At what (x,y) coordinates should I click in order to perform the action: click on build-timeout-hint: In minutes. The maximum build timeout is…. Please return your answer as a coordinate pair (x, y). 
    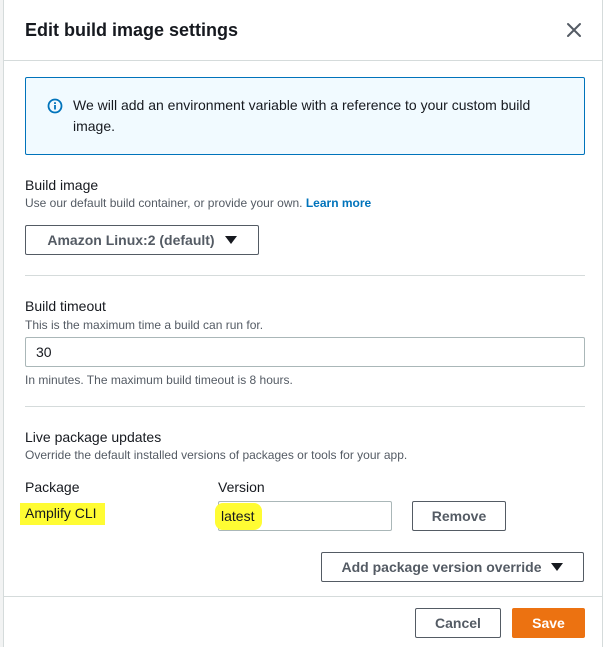
    Looking at the image, I should click on (159, 380).